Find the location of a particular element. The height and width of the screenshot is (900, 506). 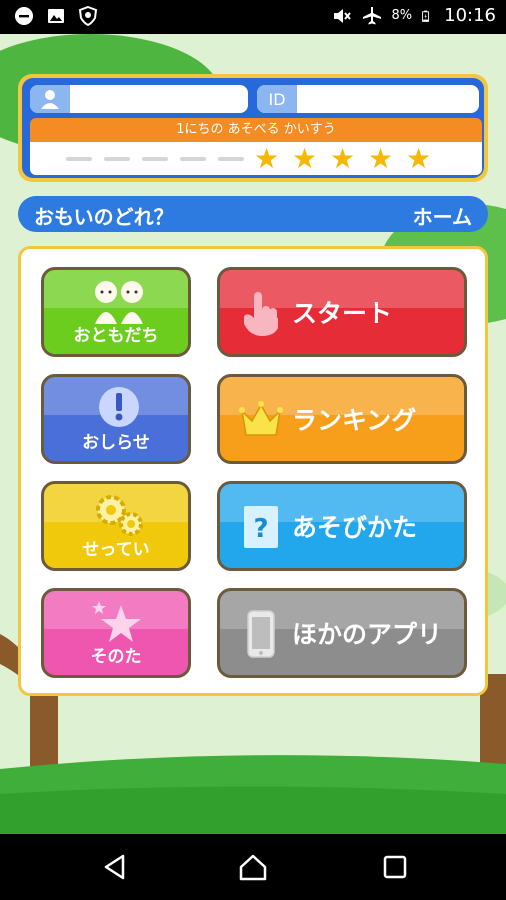

player-name-field is located at coordinates (139, 99).